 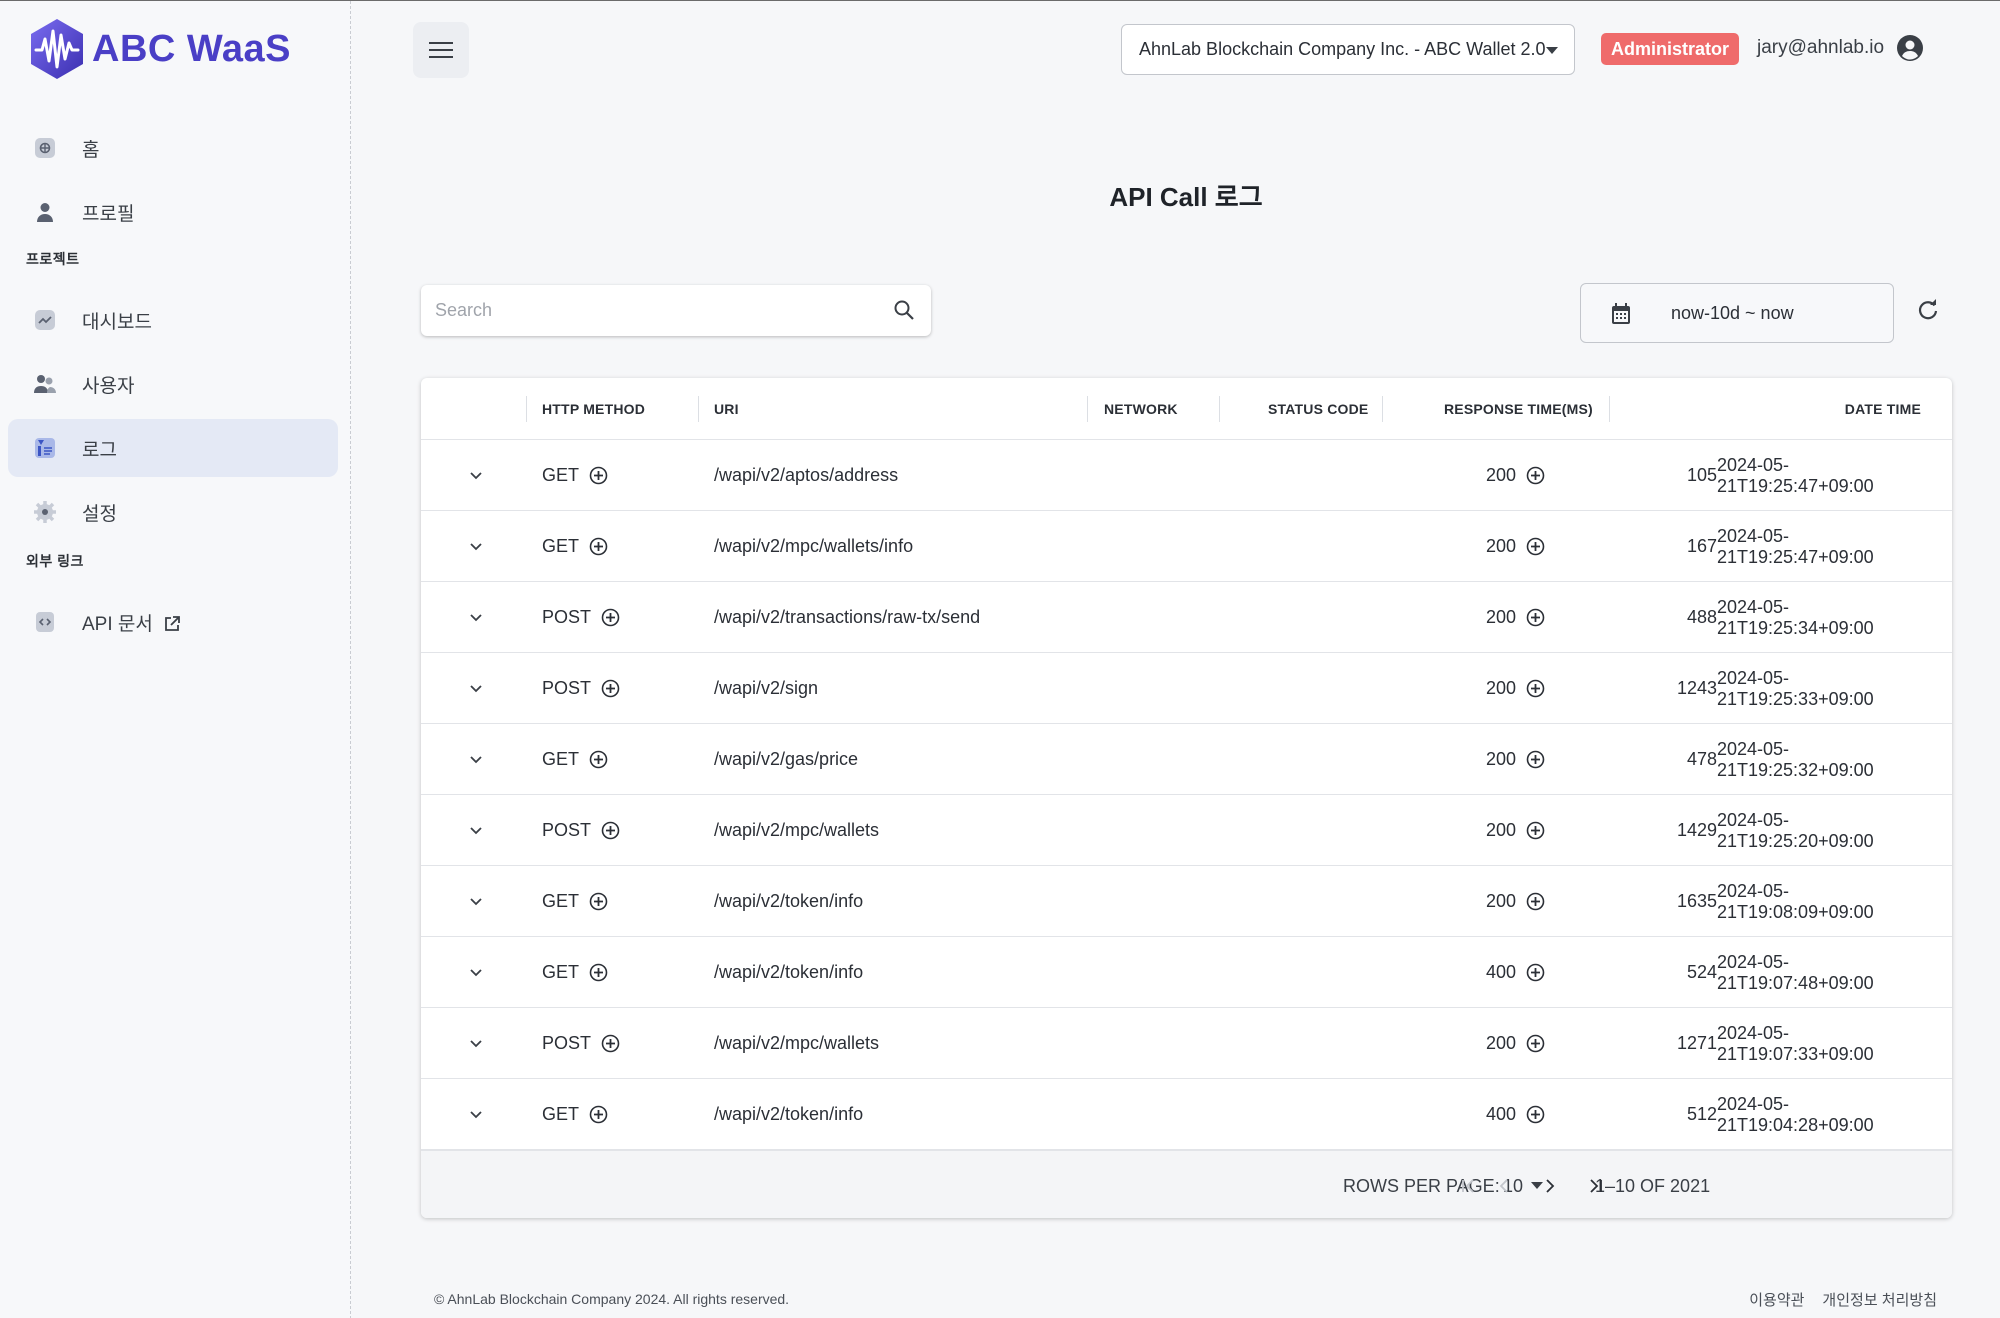 I want to click on date-time-cell: 2024-05-21T19:25:20+09:00, so click(x=1795, y=830).